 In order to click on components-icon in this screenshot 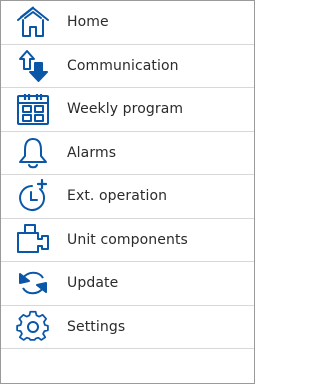, I will do `click(33, 240)`.